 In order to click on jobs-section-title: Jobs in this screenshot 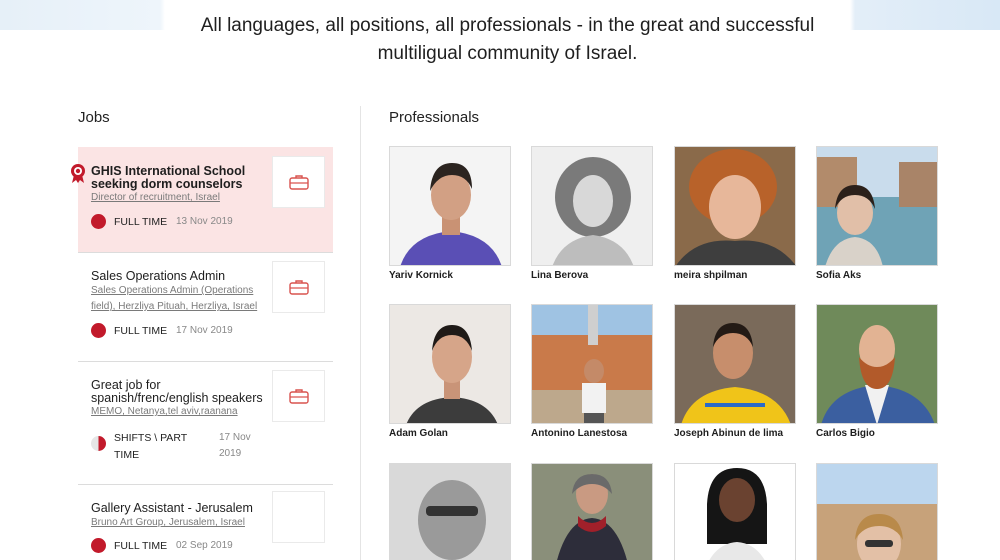, I will do `click(94, 117)`.